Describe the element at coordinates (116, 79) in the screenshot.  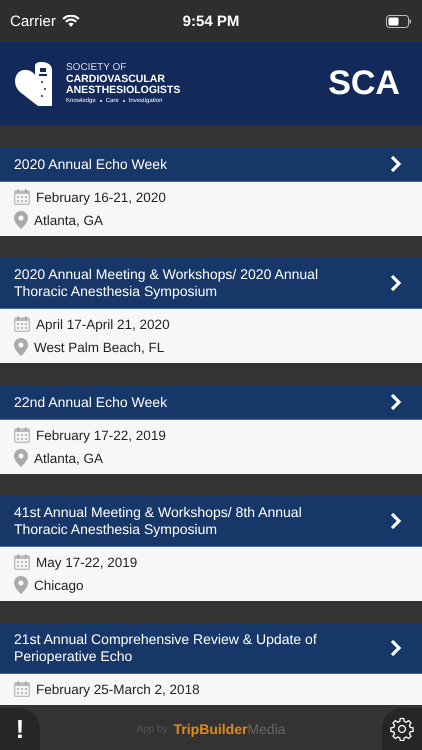
I see `logo-text: CARDIOVASCULAR` at that location.